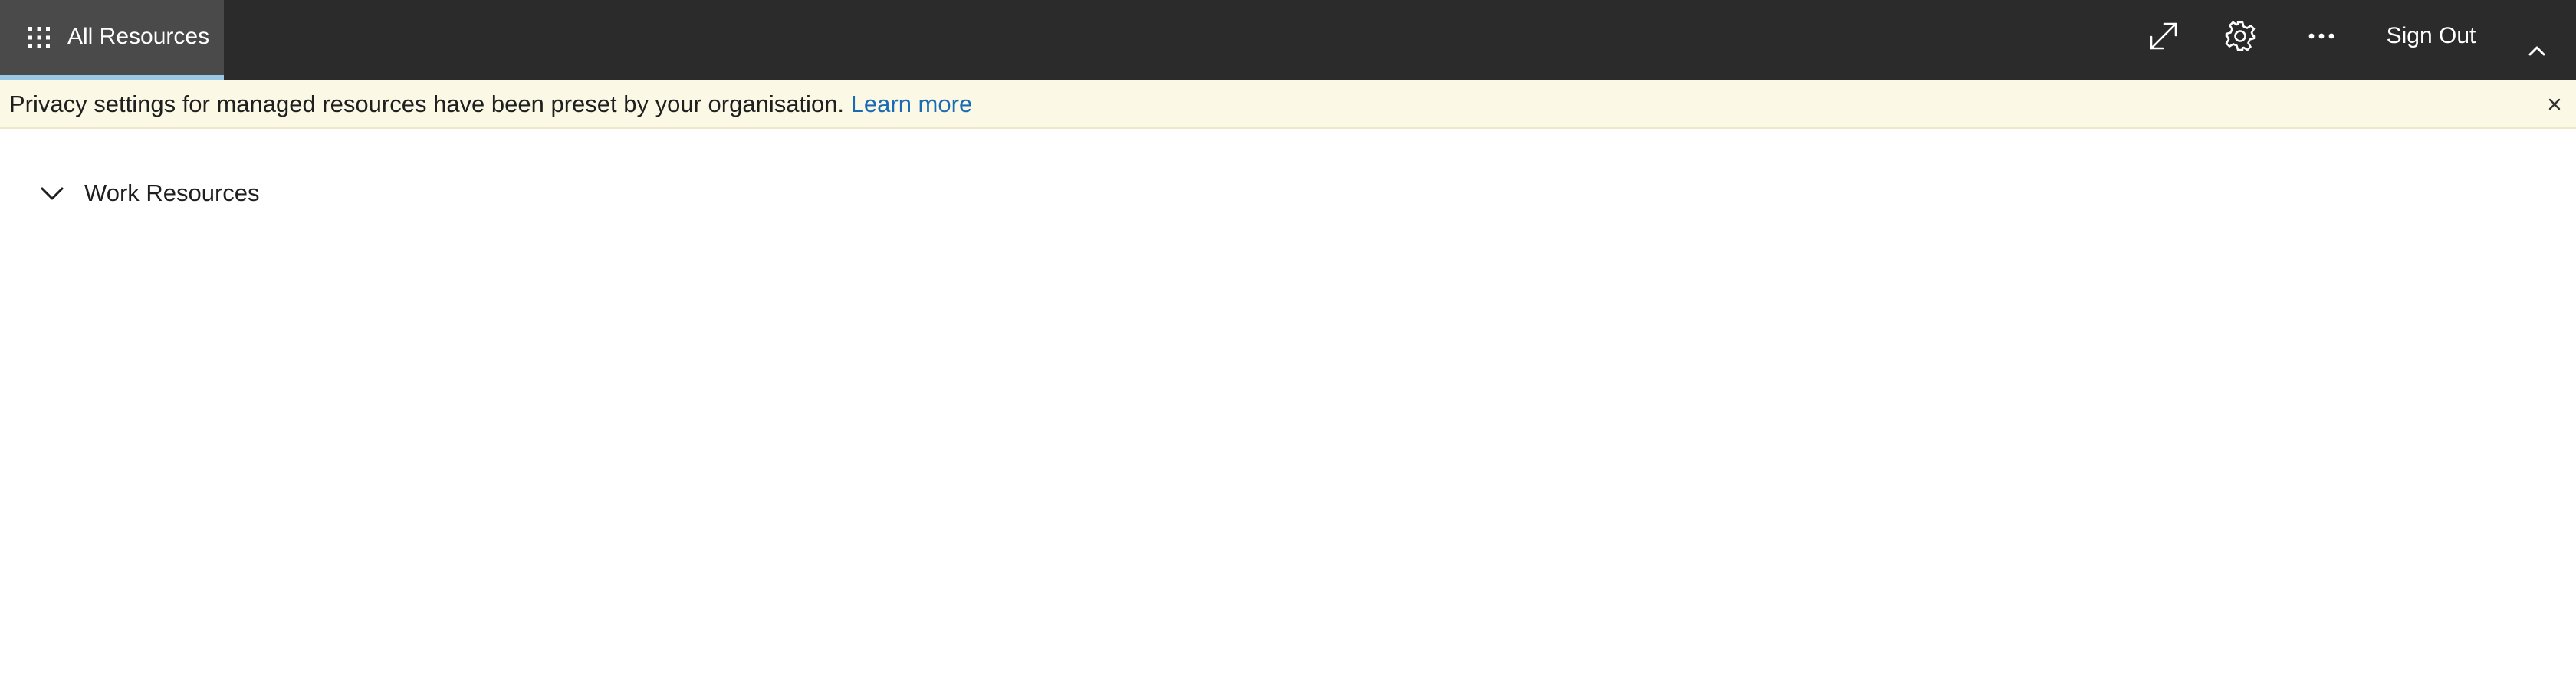 The height and width of the screenshot is (687, 2576). I want to click on learn-more-link: Learn more, so click(912, 103).